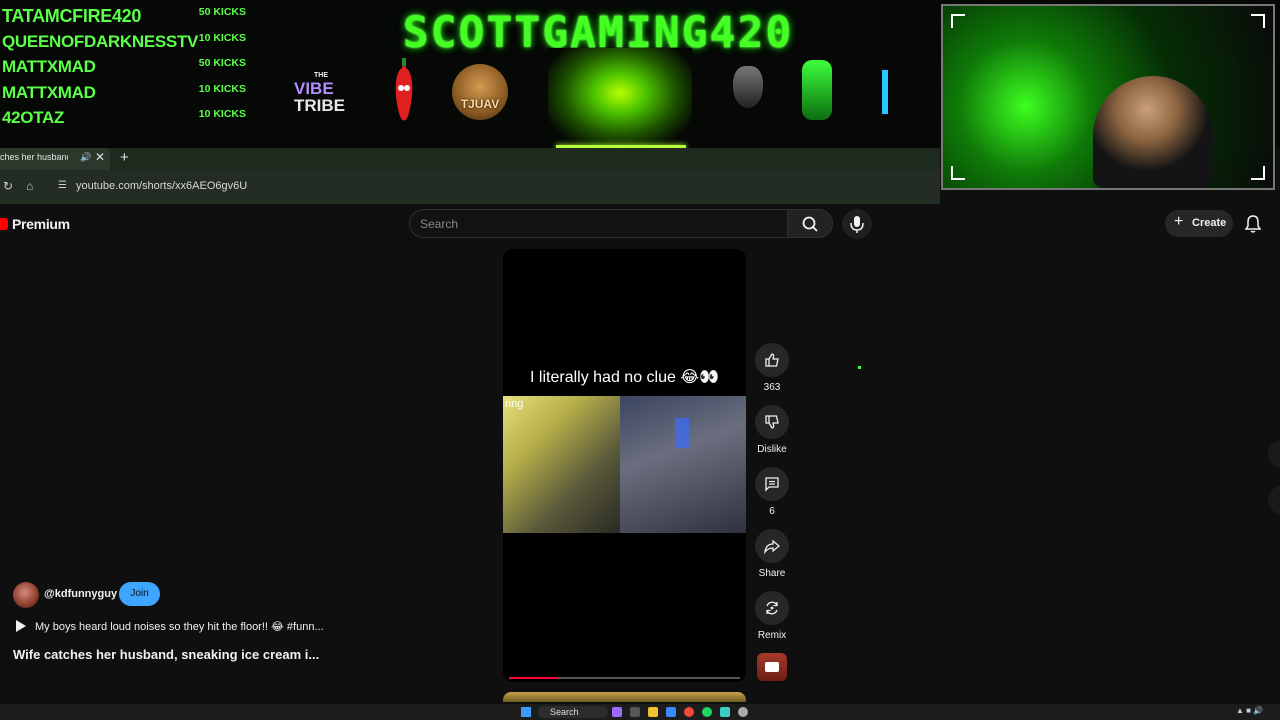  What do you see at coordinates (859, 367) in the screenshot?
I see `mouse-cursor` at bounding box center [859, 367].